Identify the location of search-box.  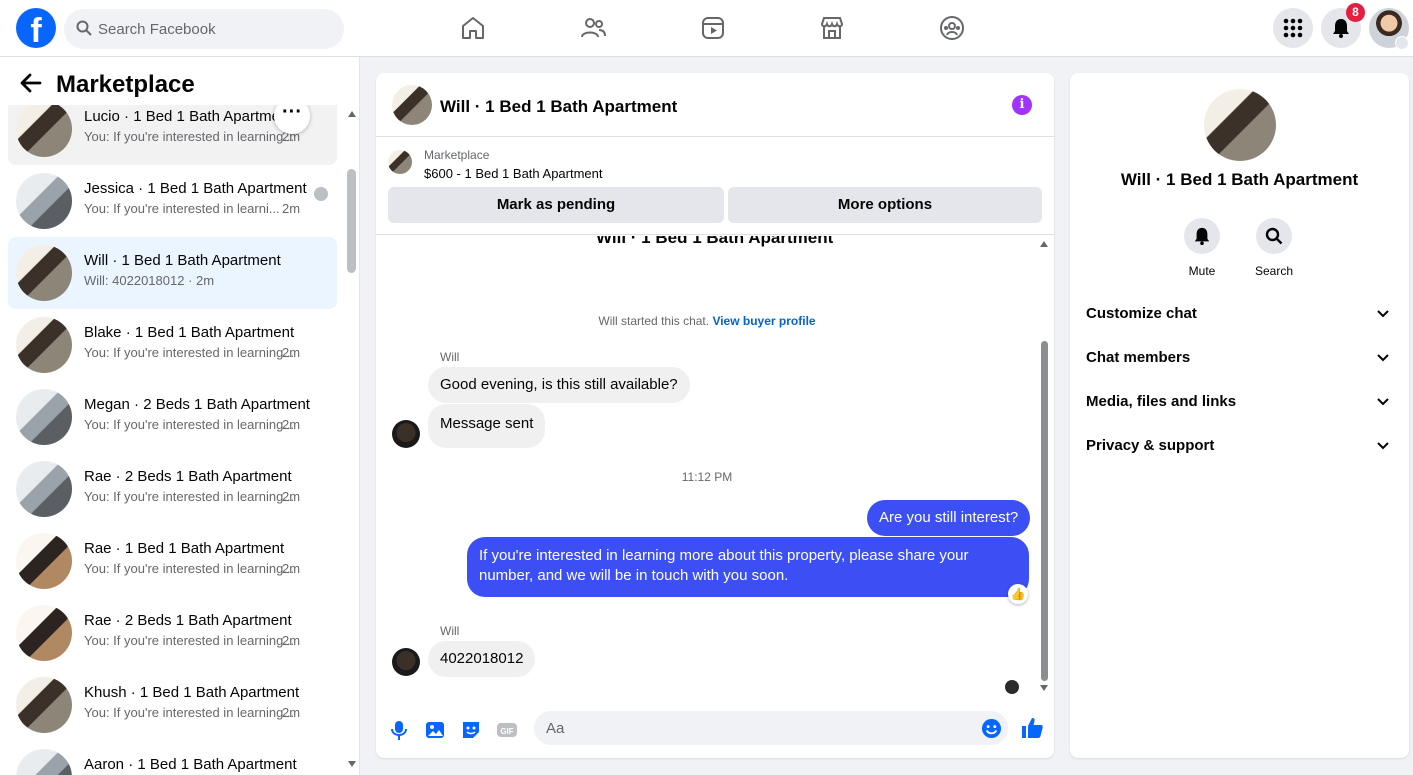
(204, 29).